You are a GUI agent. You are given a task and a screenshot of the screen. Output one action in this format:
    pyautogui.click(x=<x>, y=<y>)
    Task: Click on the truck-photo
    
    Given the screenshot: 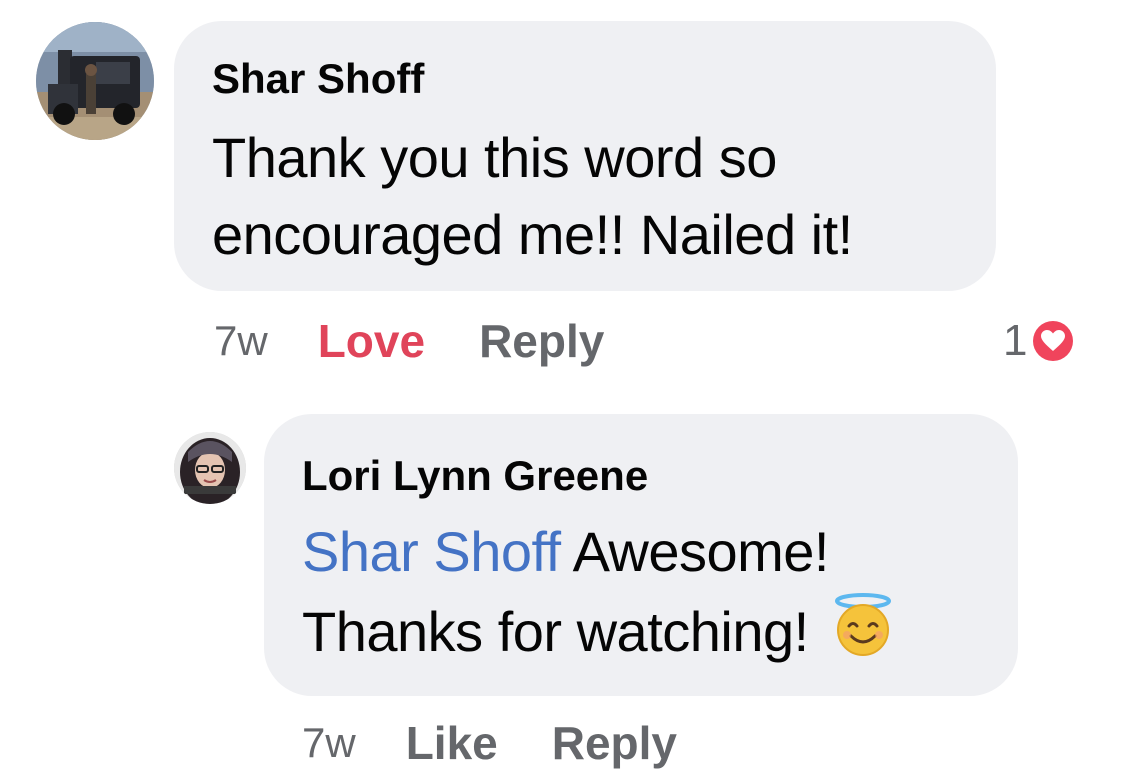 What is the action you would take?
    pyautogui.click(x=95, y=81)
    